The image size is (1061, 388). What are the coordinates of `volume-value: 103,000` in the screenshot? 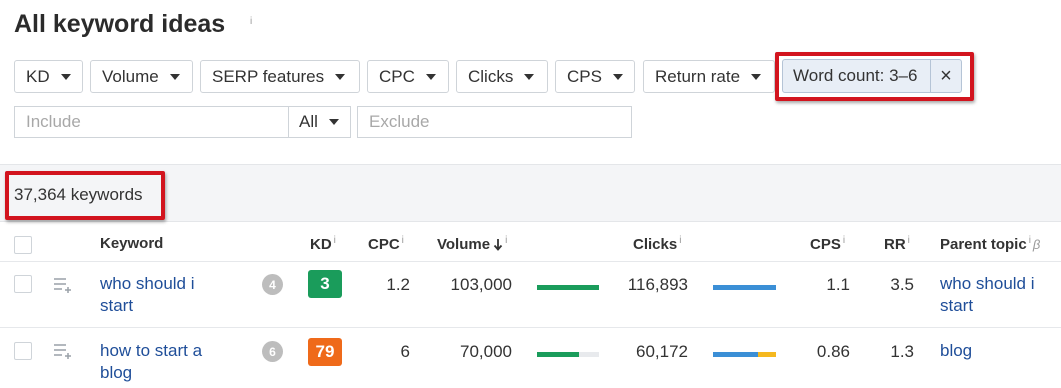 It's located at (481, 284).